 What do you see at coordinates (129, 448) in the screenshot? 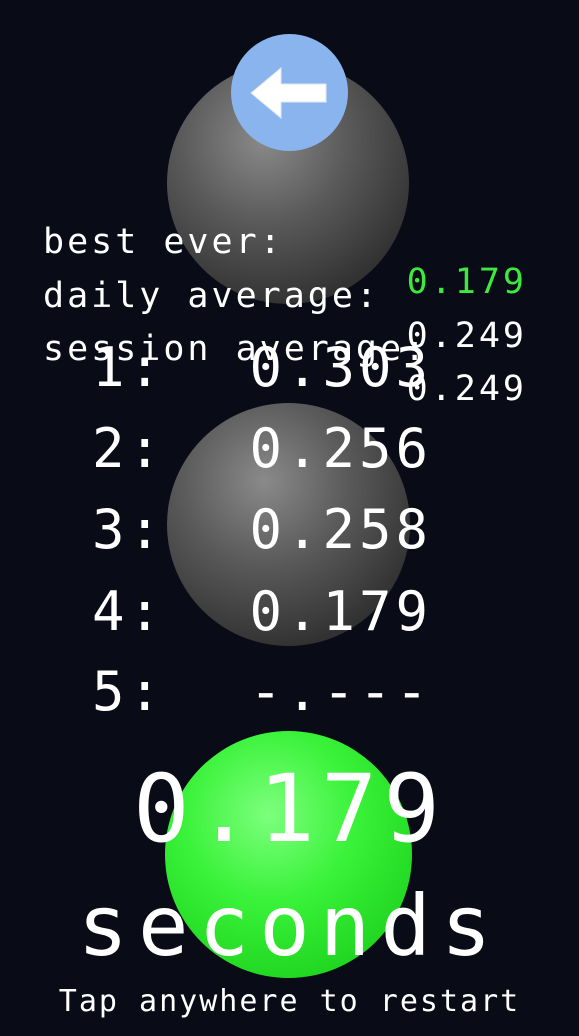
I see `attempt-number: 2:` at bounding box center [129, 448].